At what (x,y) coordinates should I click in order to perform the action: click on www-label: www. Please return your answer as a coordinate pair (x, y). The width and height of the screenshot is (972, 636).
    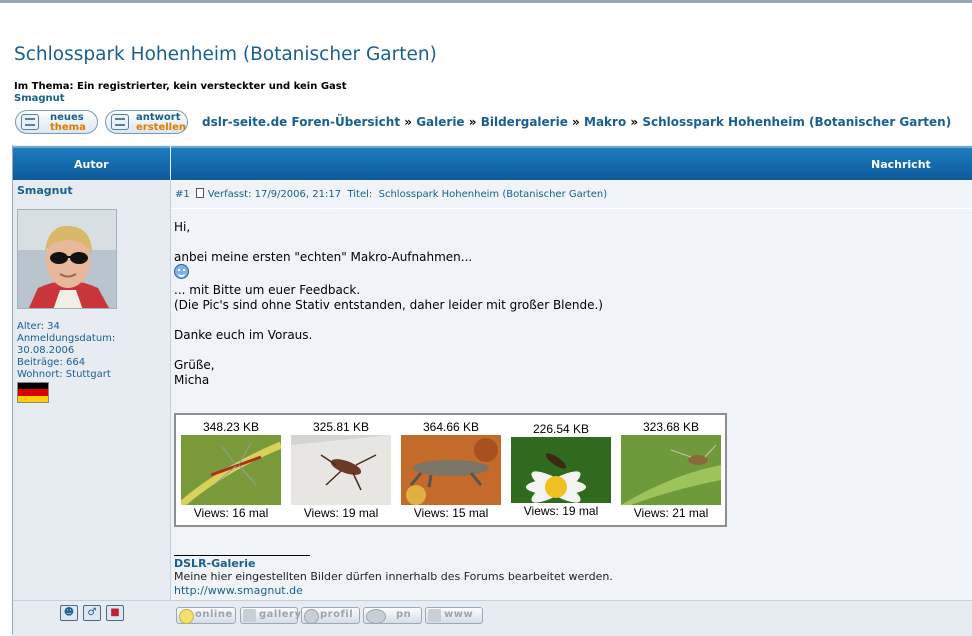
    Looking at the image, I should click on (459, 614).